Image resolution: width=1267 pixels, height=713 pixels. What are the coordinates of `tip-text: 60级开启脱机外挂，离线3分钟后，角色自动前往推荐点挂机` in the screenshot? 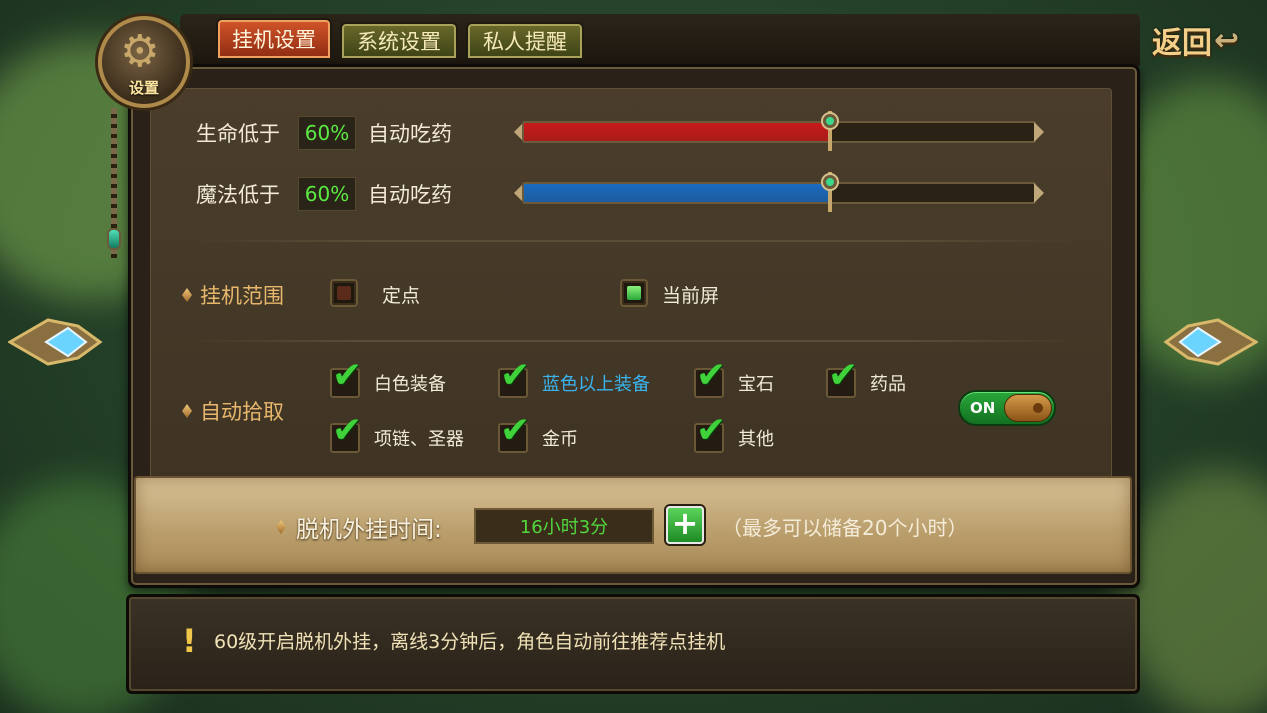 It's located at (470, 642).